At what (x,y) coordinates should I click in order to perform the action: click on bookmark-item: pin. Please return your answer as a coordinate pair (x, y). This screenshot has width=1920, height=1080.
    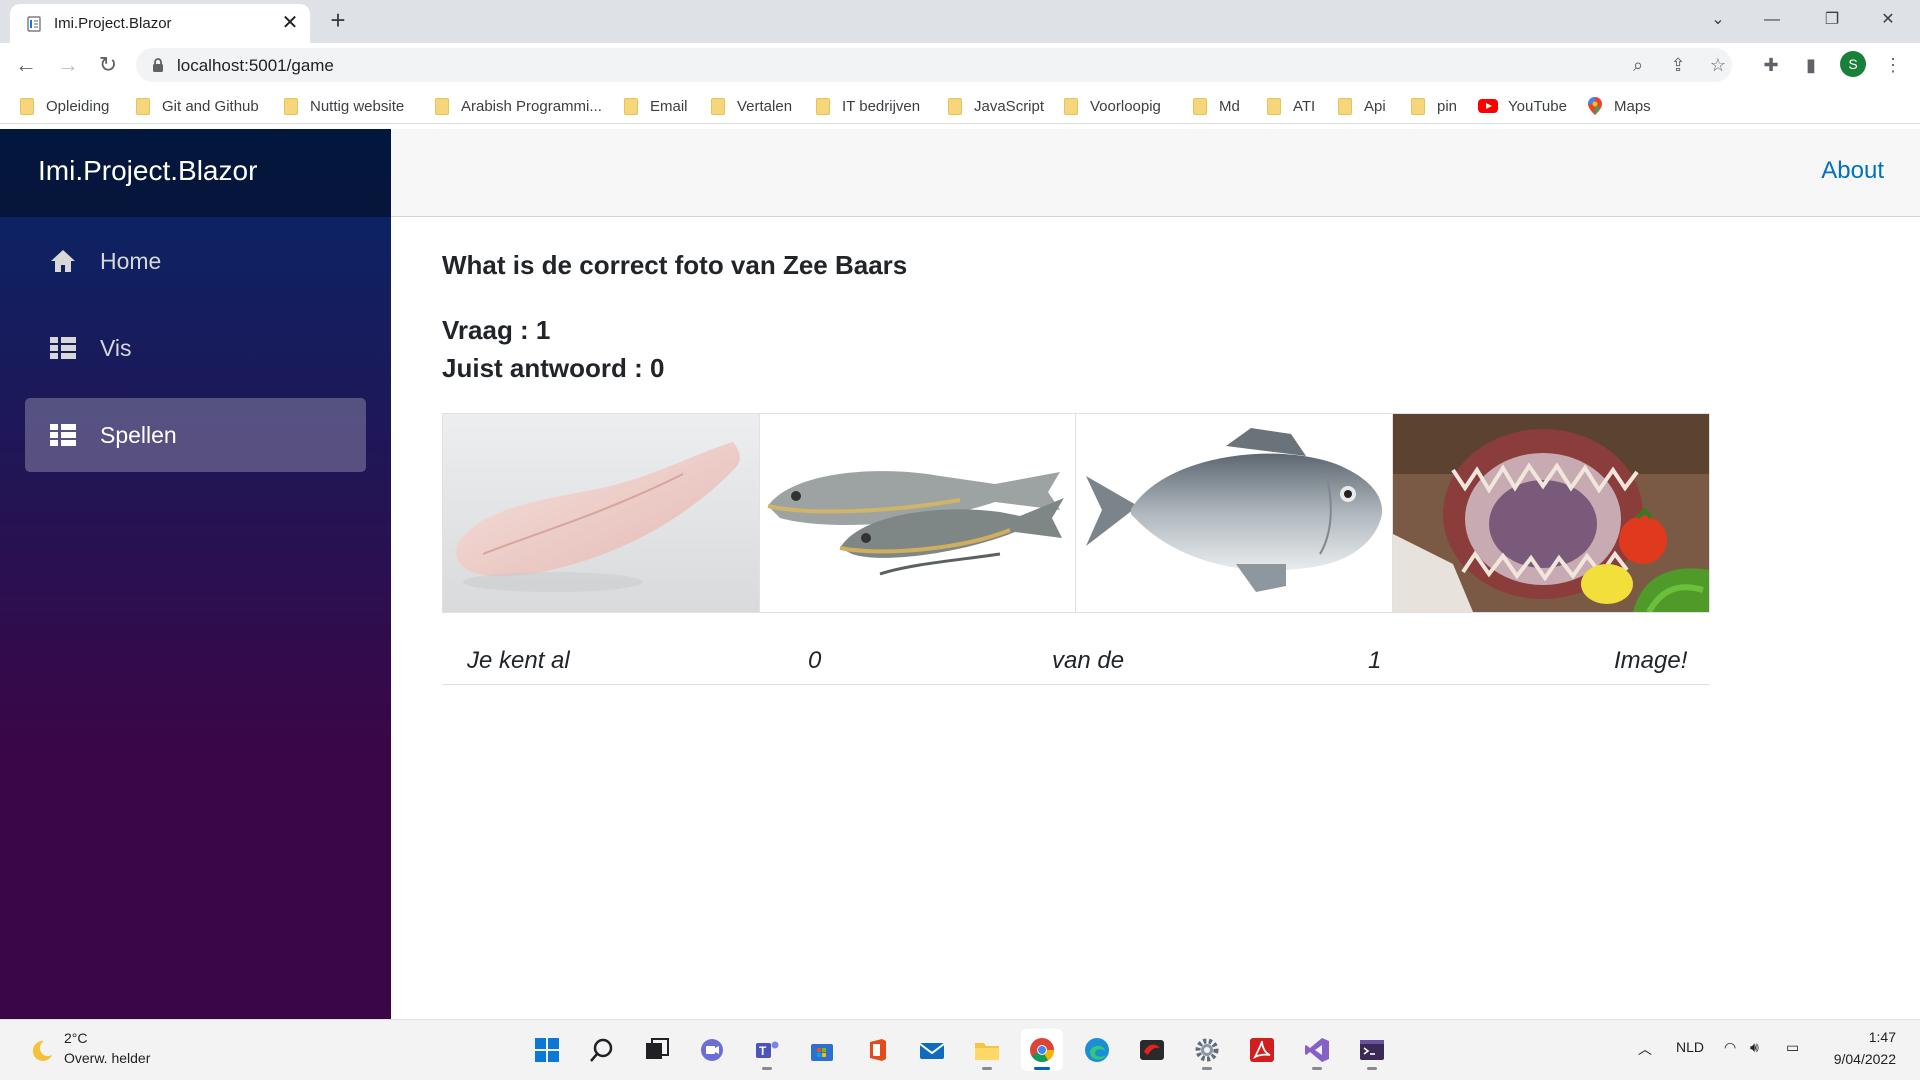
    Looking at the image, I should click on (1434, 106).